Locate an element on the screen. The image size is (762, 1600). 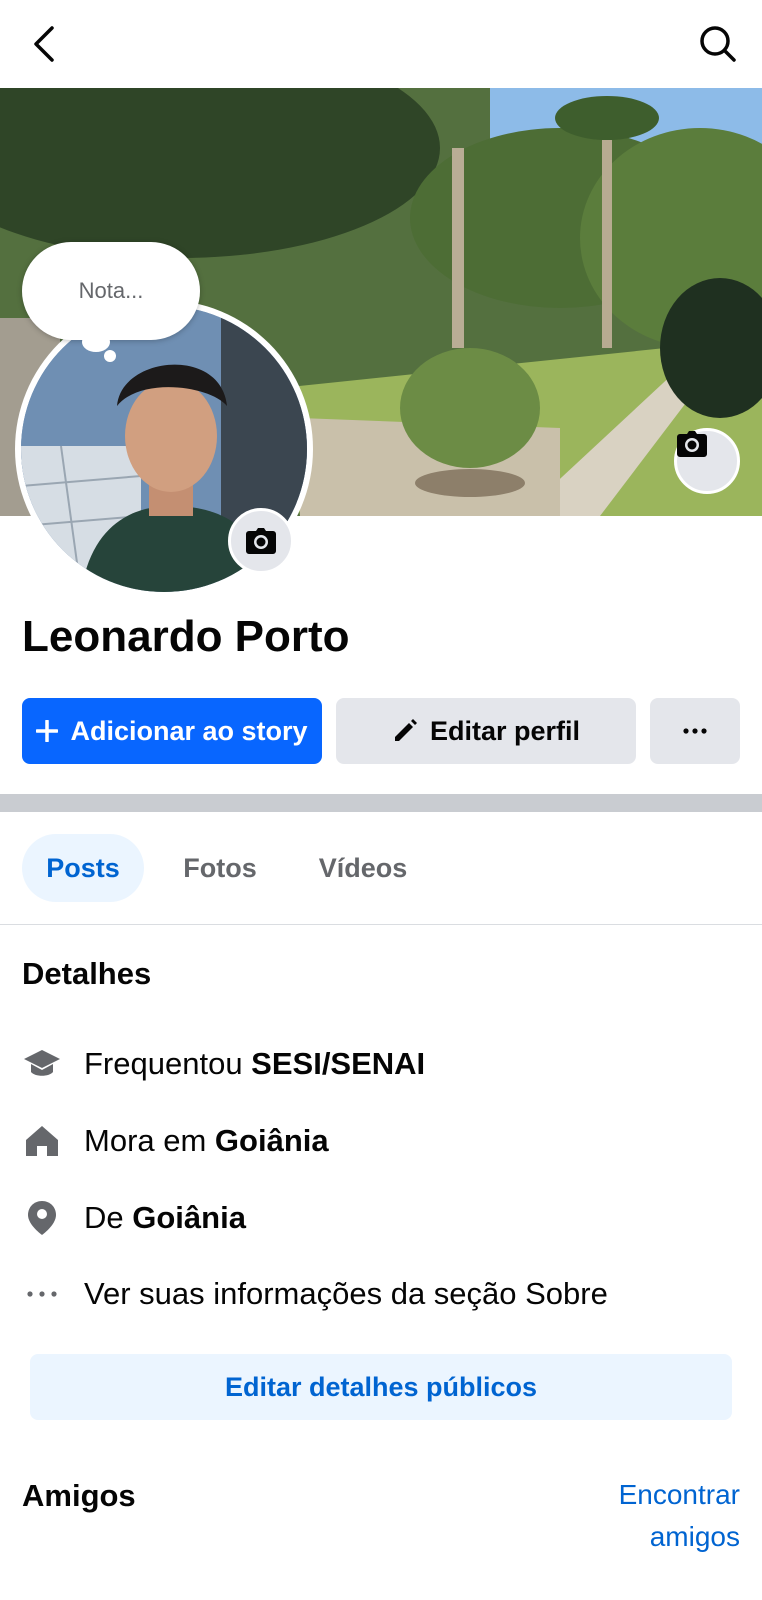
edit-public-details-label: Editar detalhes públicos is located at coordinates (381, 1386).